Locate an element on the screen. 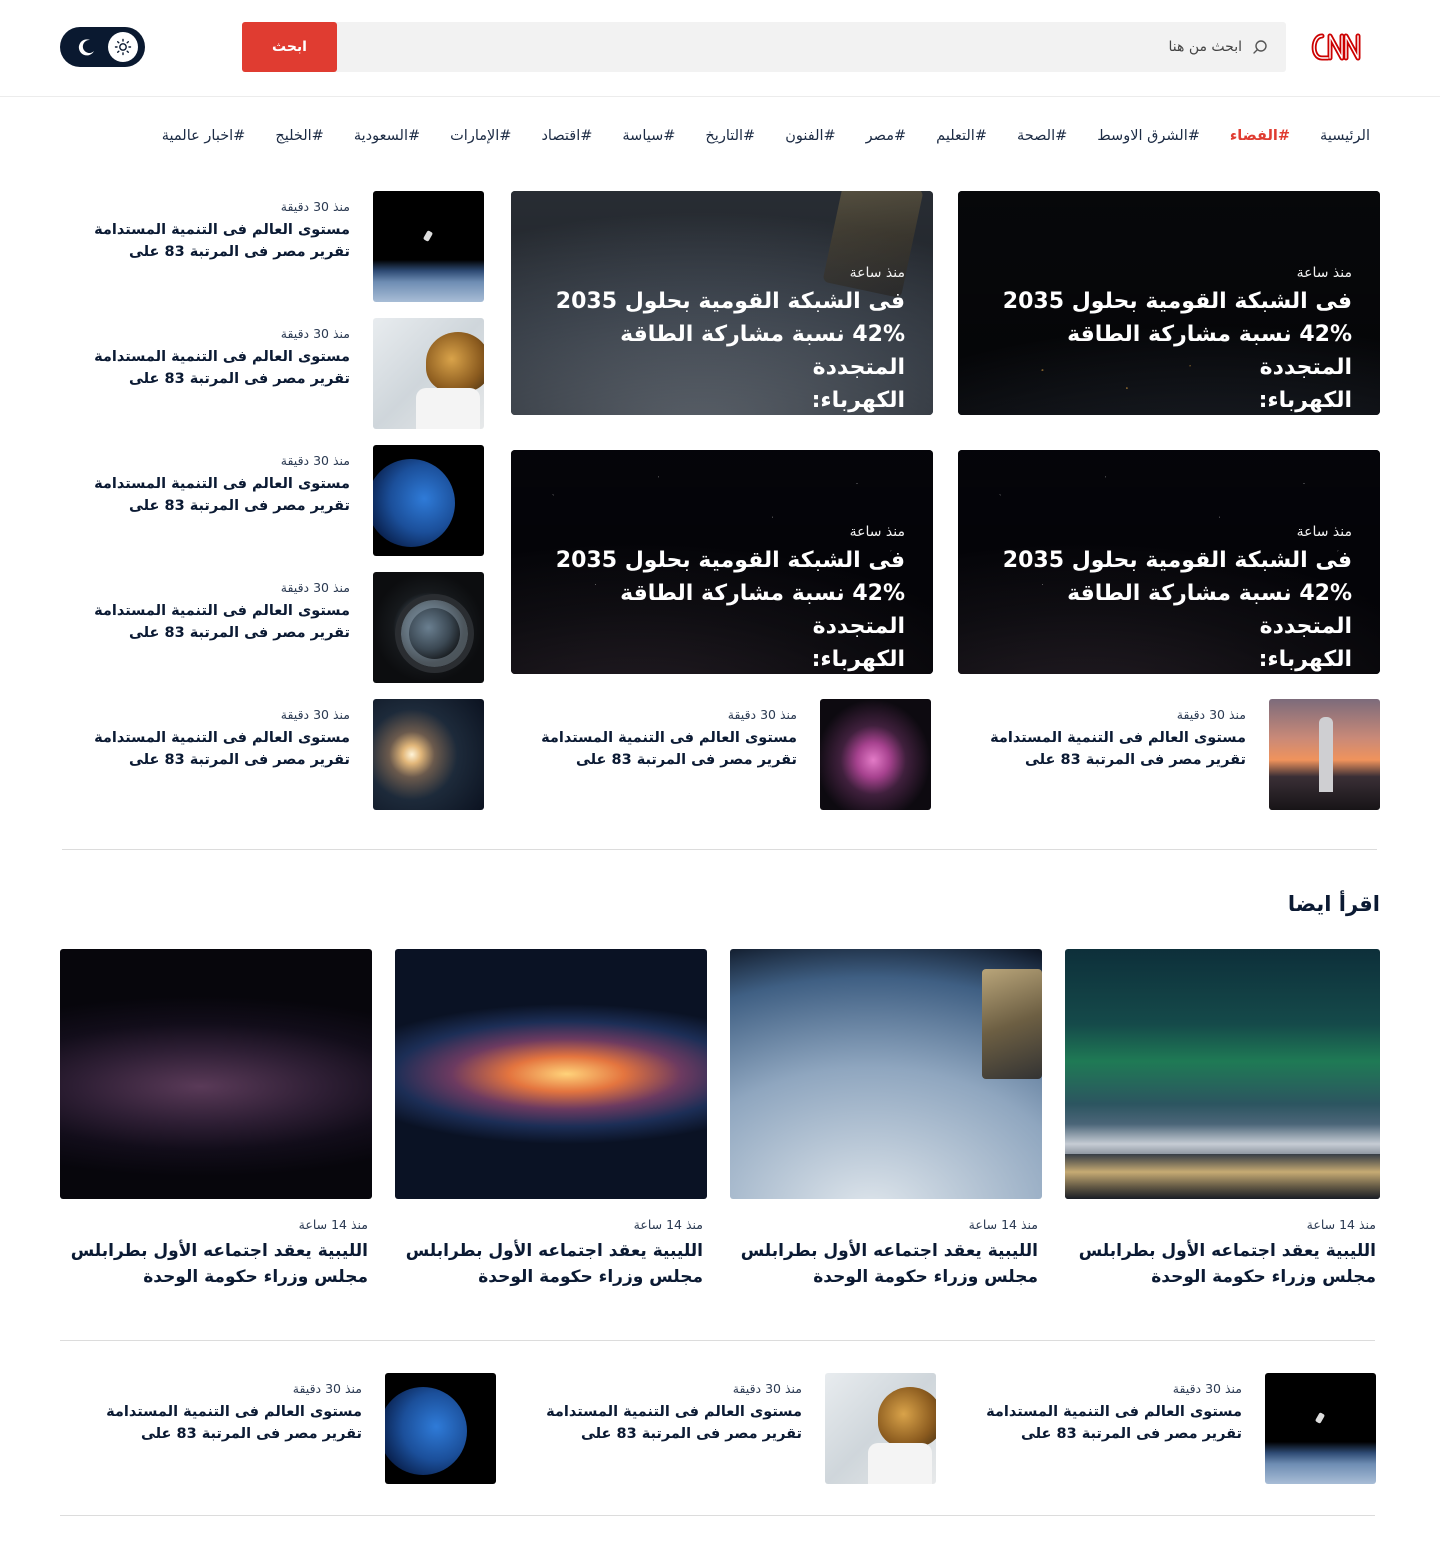 The image size is (1440, 1556). search-input is located at coordinates (802, 47).